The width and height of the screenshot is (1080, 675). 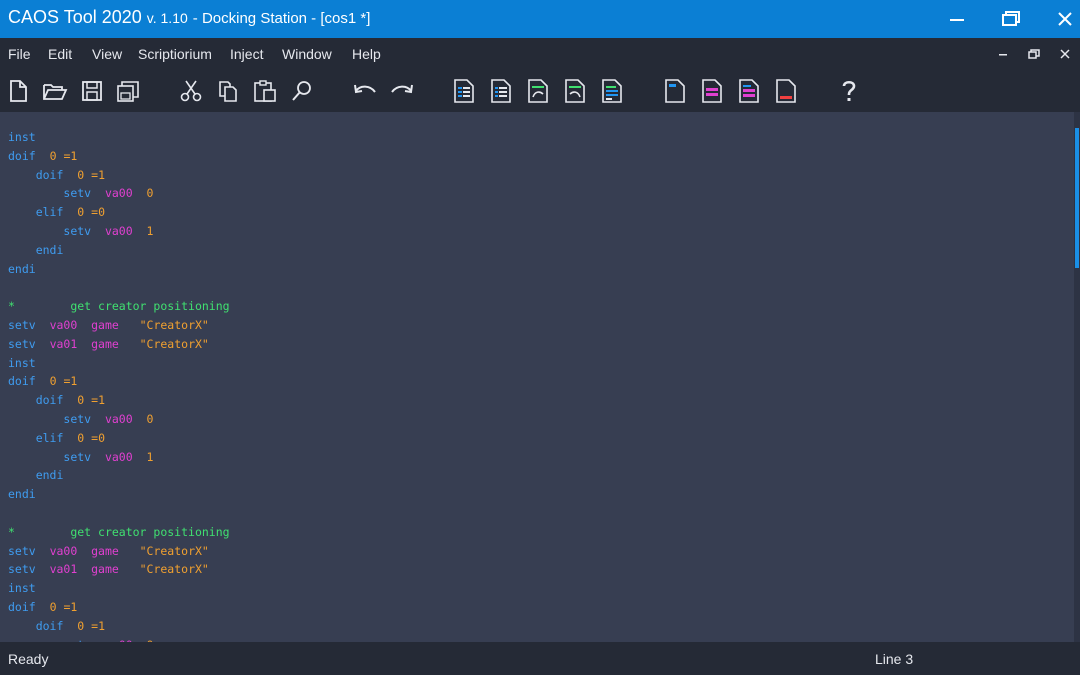 I want to click on script-tool-1-button, so click(x=464, y=91).